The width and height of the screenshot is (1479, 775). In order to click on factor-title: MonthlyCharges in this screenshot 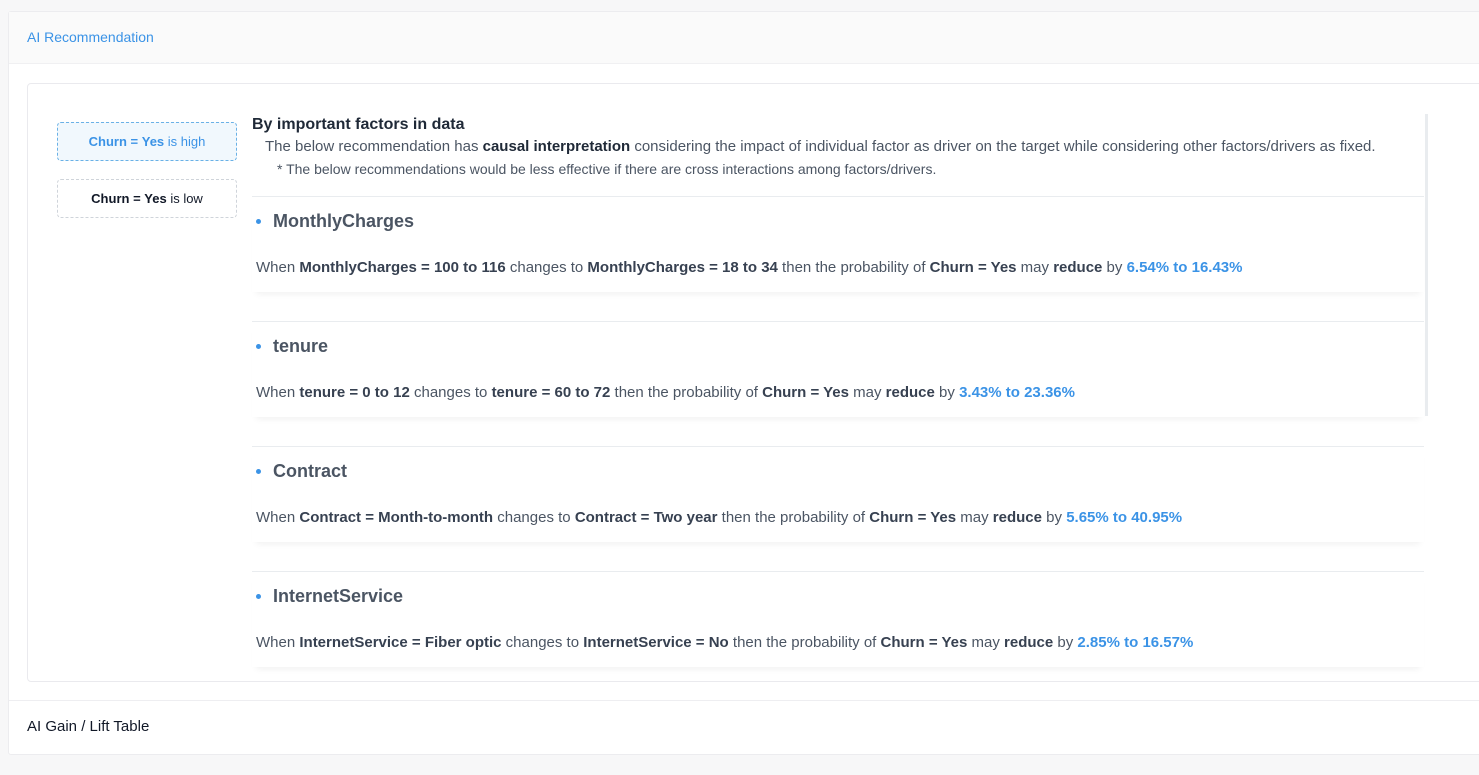, I will do `click(335, 221)`.